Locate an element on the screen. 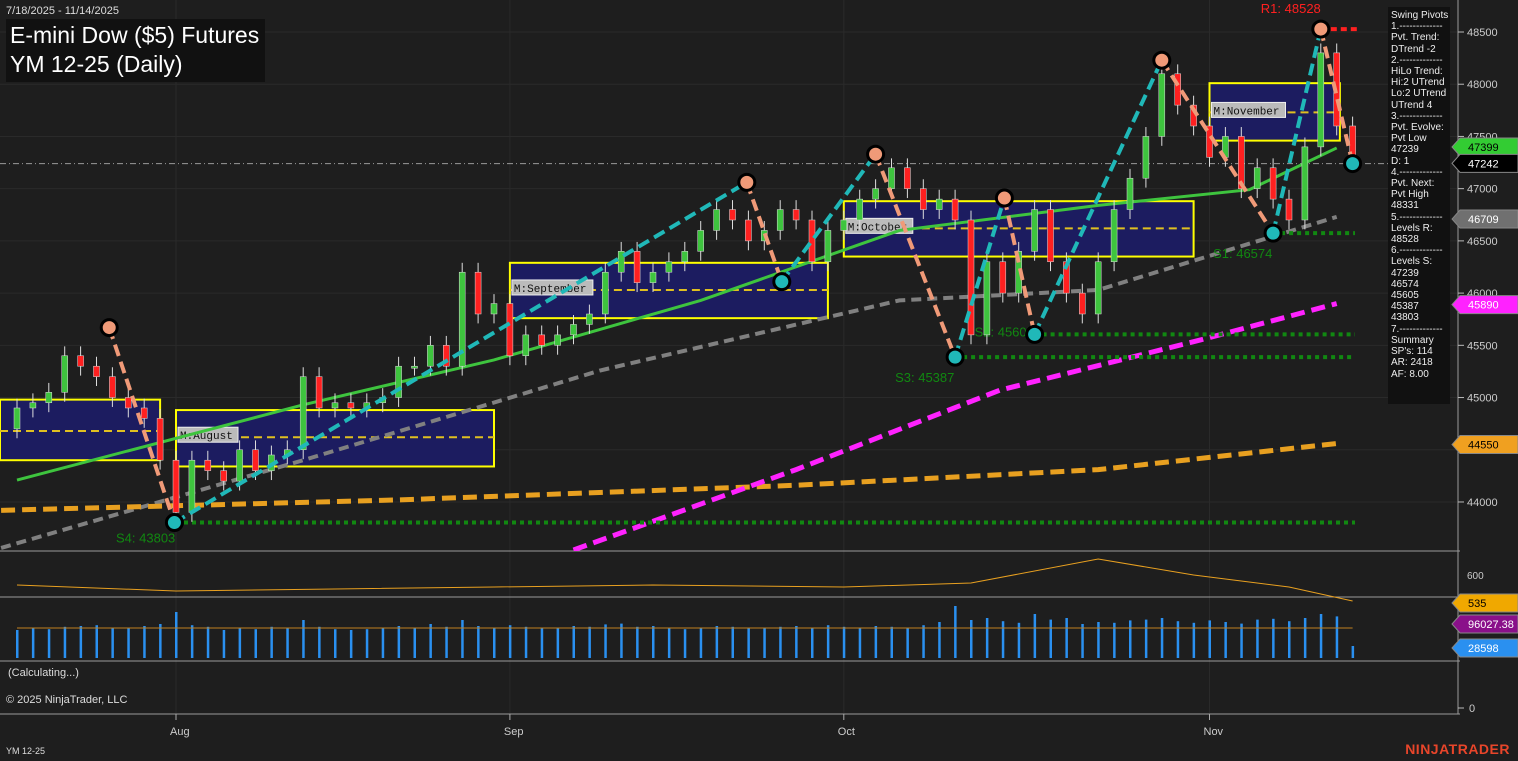 The height and width of the screenshot is (761, 1518). price-marker-label: 45890 is located at coordinates (1483, 306).